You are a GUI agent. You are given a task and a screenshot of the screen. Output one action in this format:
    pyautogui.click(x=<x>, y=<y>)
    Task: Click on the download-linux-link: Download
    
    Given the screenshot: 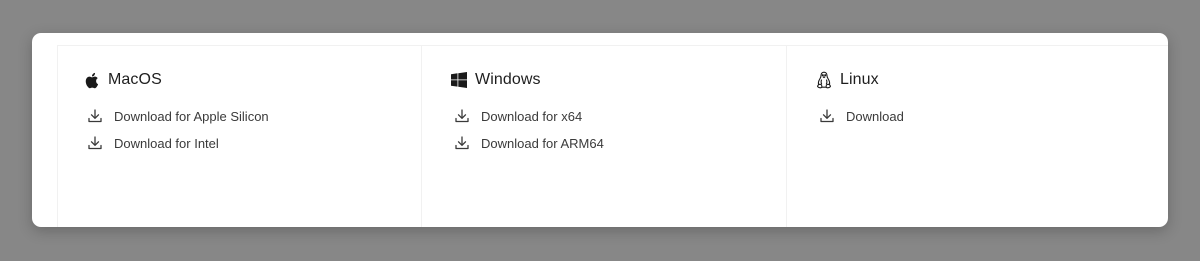 What is the action you would take?
    pyautogui.click(x=860, y=116)
    